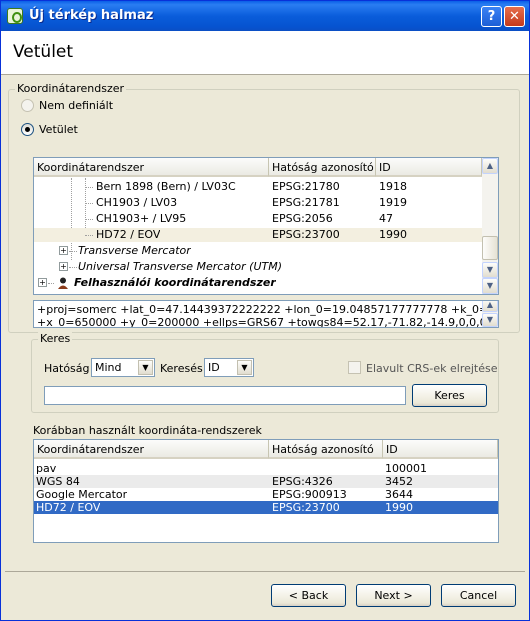  I want to click on recent-row-selected: HD72 / EOV EPSG:23700 1990, so click(266, 507).